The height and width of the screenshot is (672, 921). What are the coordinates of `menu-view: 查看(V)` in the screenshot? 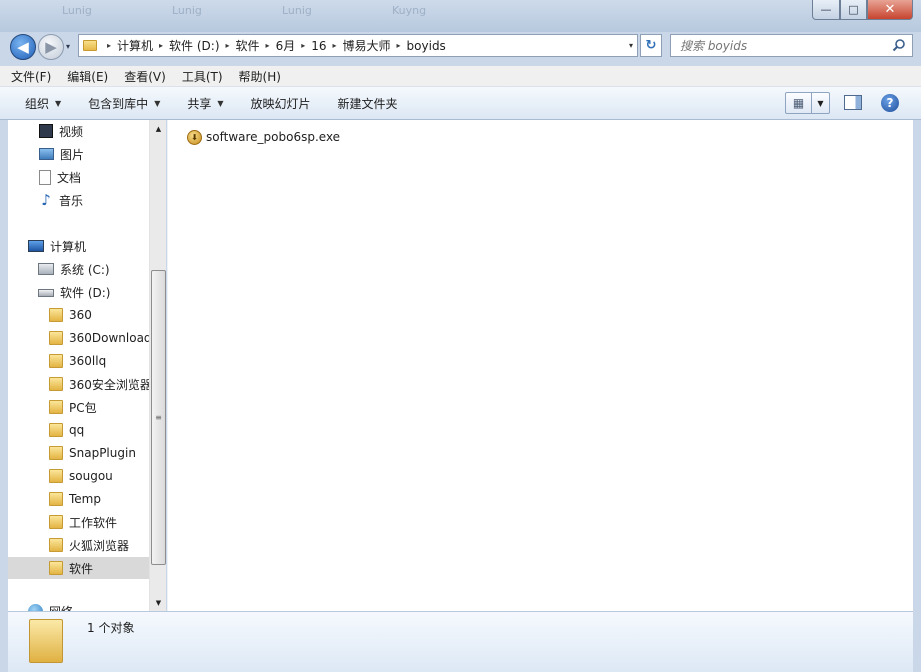 It's located at (145, 76).